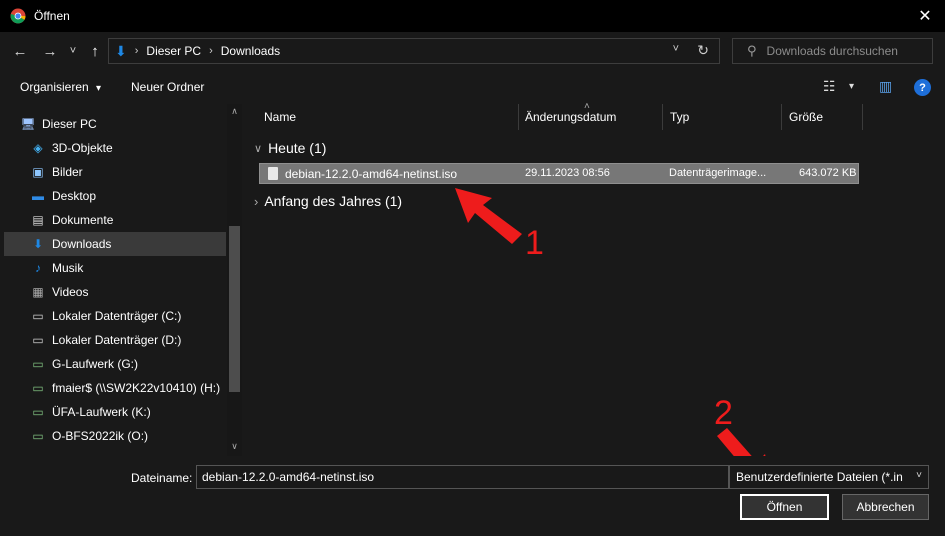 The height and width of the screenshot is (536, 945). Describe the element at coordinates (52, 16) in the screenshot. I see `window-title: Öffnen` at that location.